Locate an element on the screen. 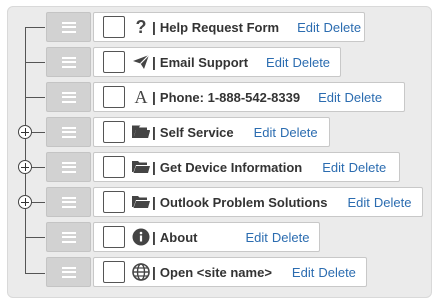 The width and height of the screenshot is (439, 306). menu-item-row: | Self Service Edit Delete is located at coordinates (188, 132).